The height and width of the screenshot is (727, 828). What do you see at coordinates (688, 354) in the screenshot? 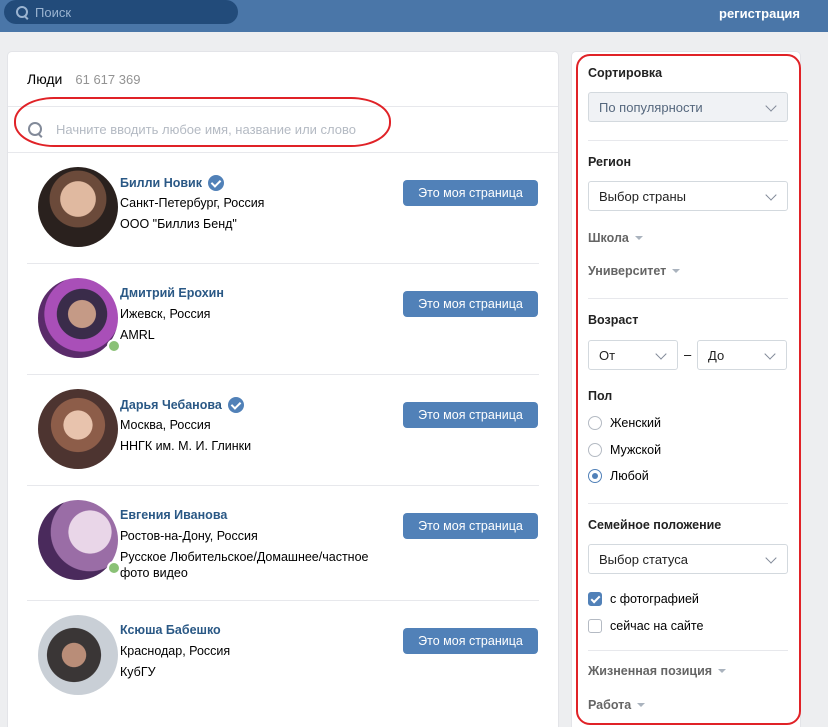
I see `age-range-dash: –` at bounding box center [688, 354].